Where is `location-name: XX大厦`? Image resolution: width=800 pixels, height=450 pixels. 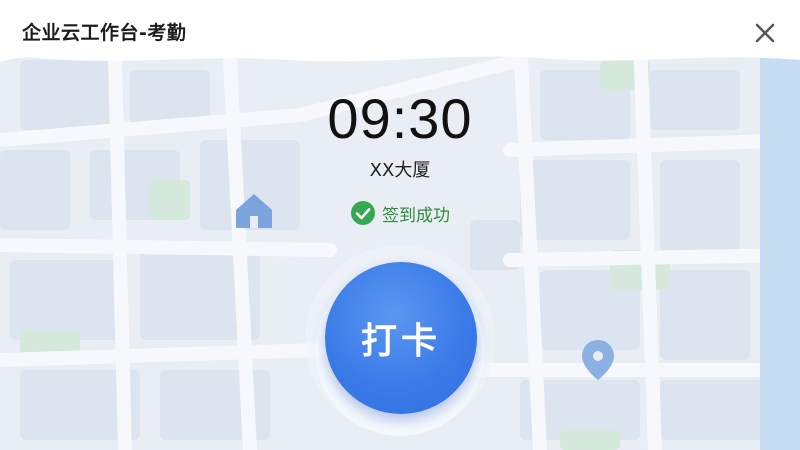 location-name: XX大厦 is located at coordinates (400, 170).